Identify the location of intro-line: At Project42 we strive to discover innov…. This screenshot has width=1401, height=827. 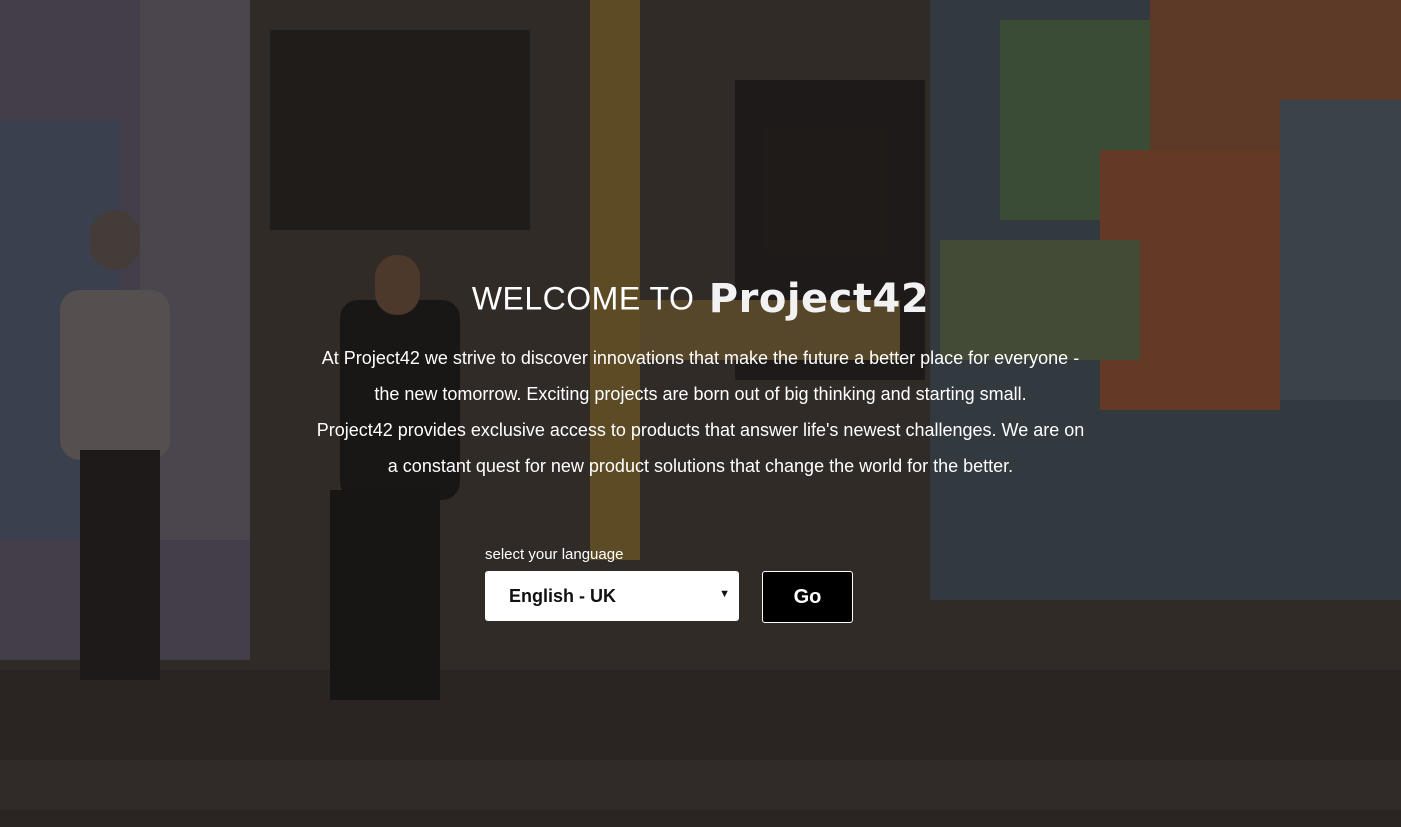
(700, 358).